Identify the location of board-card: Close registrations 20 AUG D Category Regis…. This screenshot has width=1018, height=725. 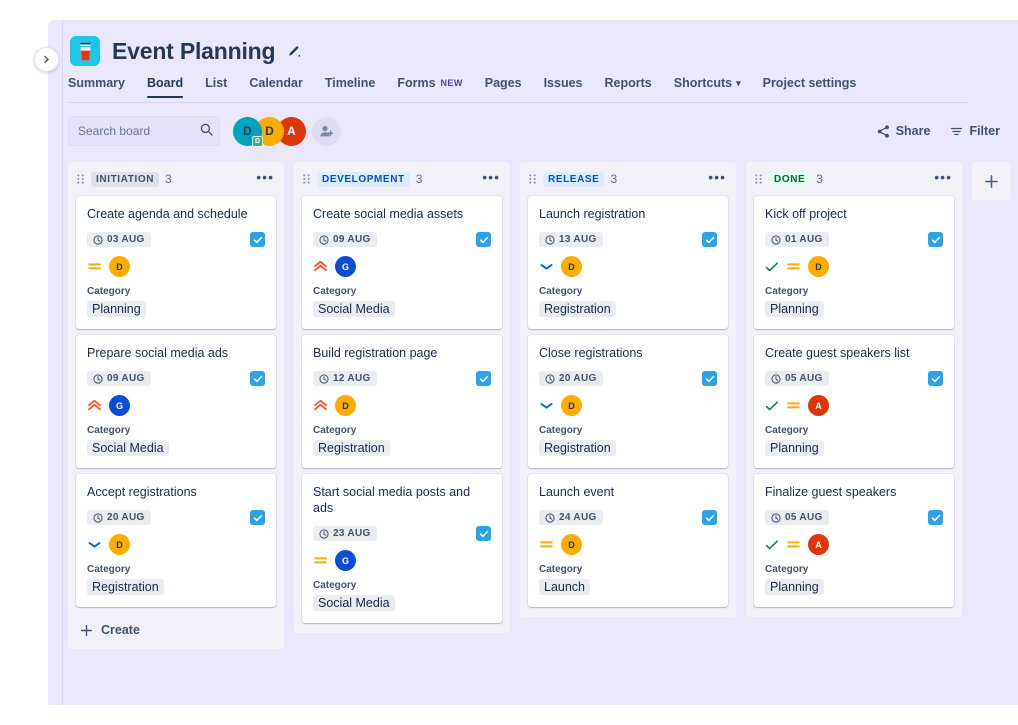
(628, 401).